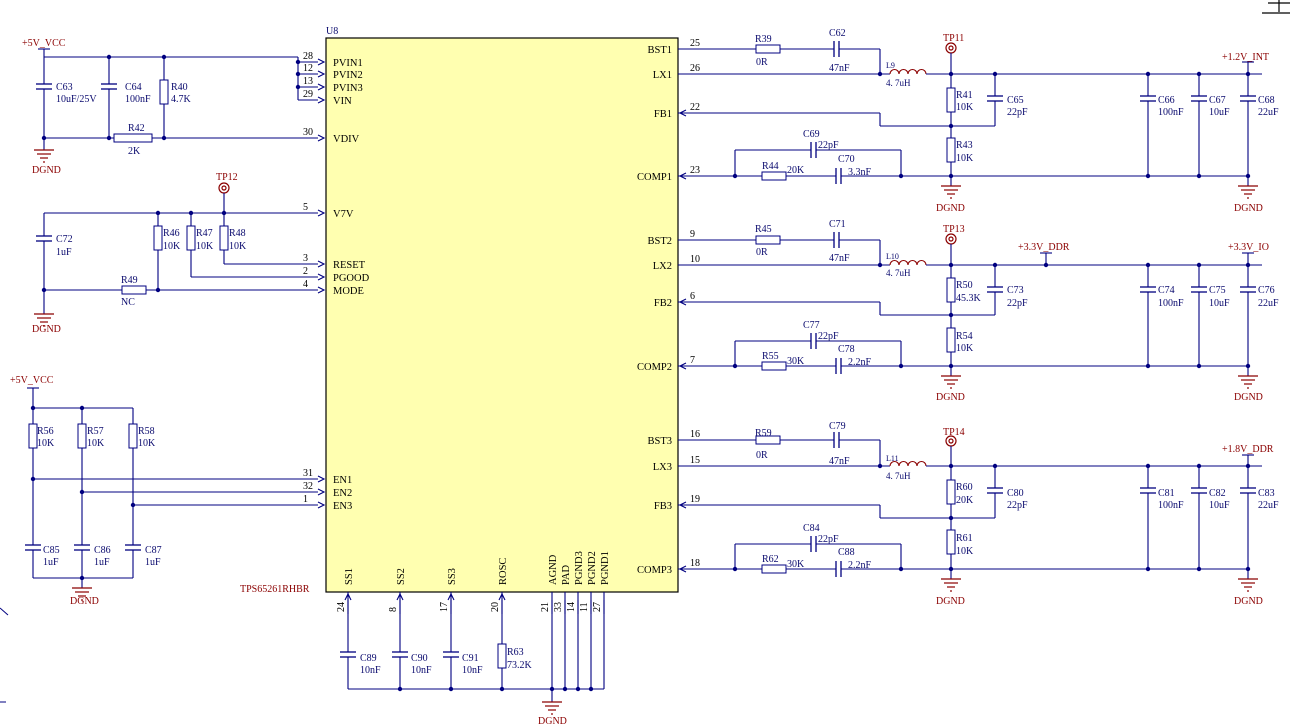 This screenshot has height=727, width=1295. Describe the element at coordinates (172, 246) in the screenshot. I see `r46-val: 10K` at that location.